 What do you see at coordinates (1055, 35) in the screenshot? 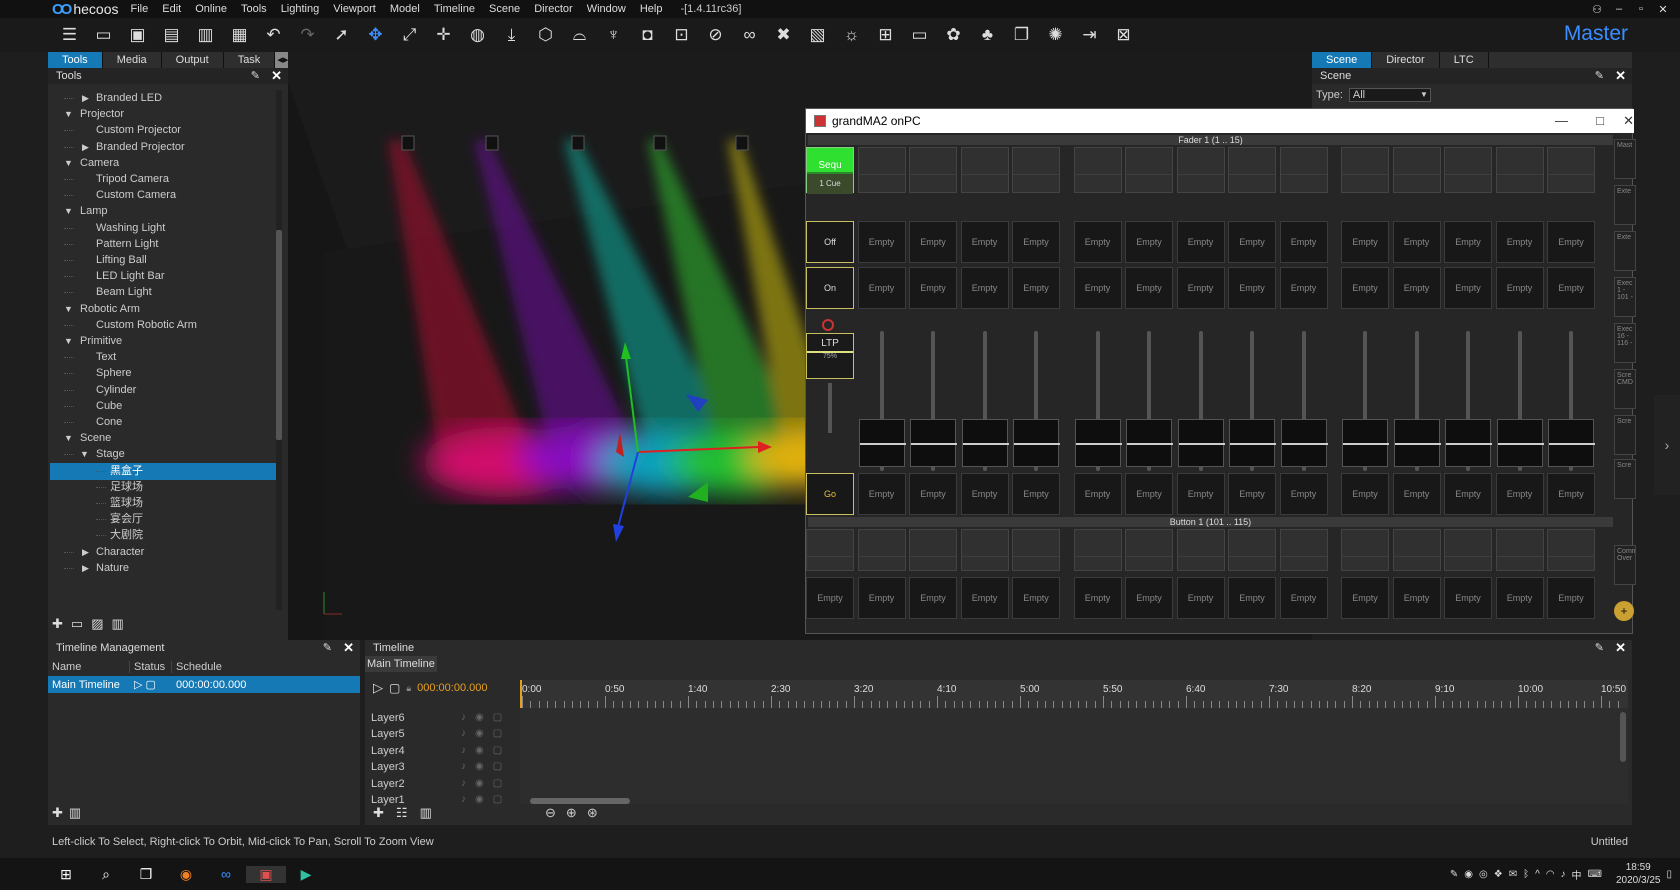
I see `brightness-icon: ✺` at bounding box center [1055, 35].